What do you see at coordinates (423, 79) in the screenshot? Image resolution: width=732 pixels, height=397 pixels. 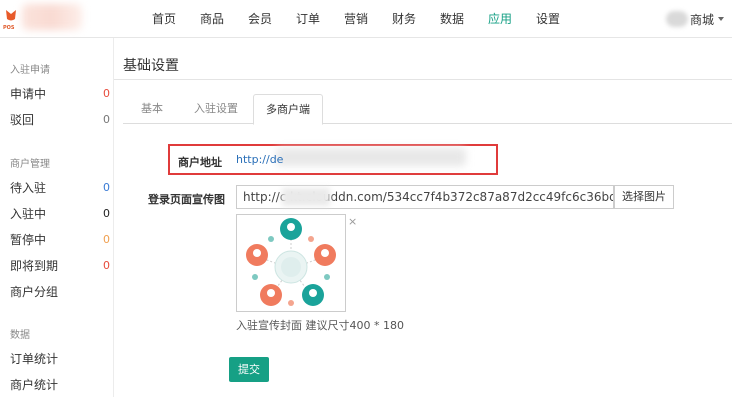 I see `divider` at bounding box center [423, 79].